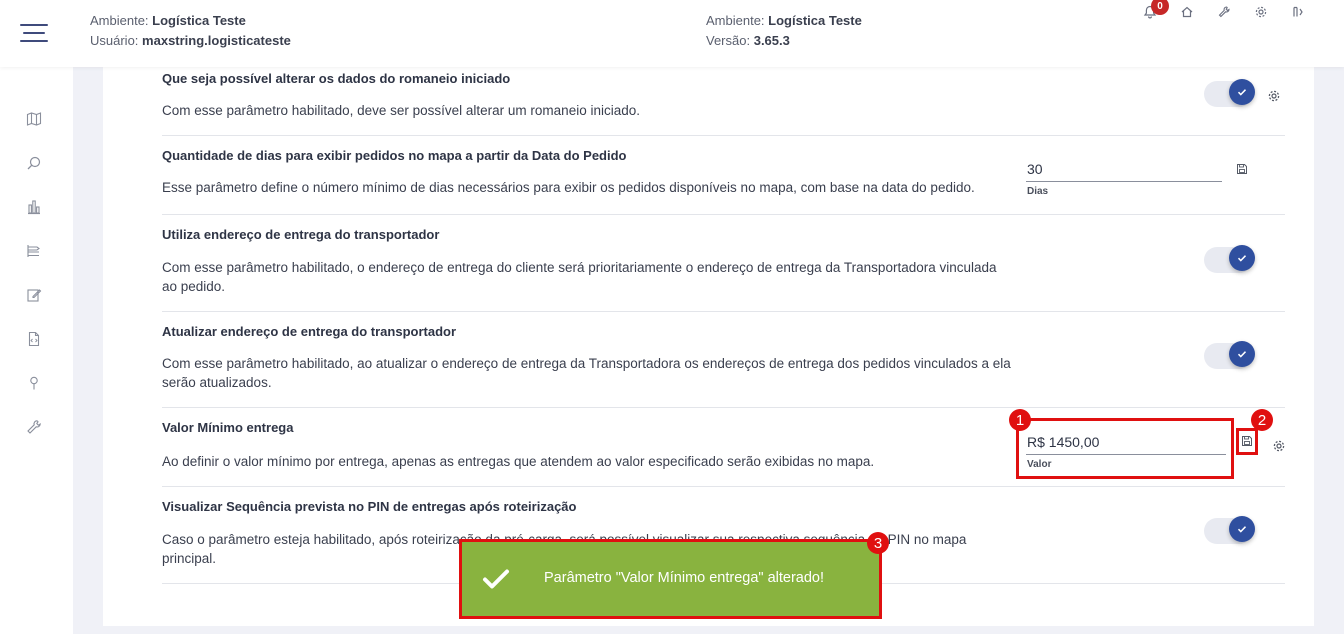 Image resolution: width=1344 pixels, height=634 pixels. I want to click on document-icon, so click(34, 339).